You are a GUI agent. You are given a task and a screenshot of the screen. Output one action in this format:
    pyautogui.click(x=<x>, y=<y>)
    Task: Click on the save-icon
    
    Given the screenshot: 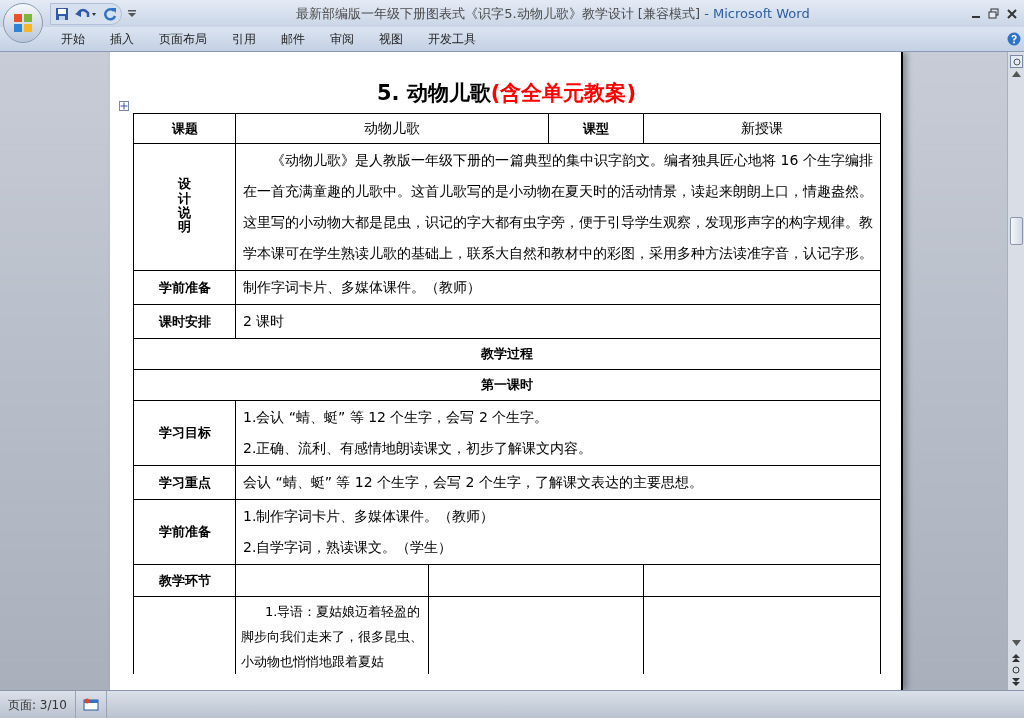 What is the action you would take?
    pyautogui.click(x=62, y=13)
    